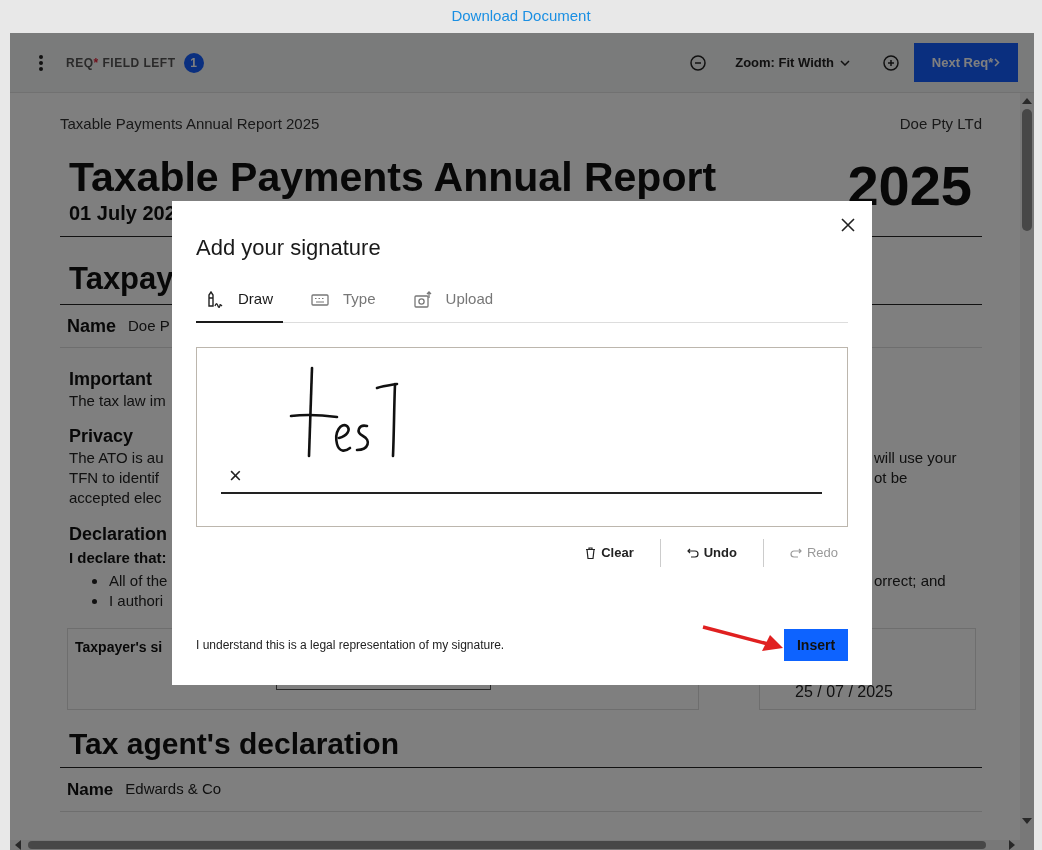 Image resolution: width=1042 pixels, height=850 pixels. What do you see at coordinates (521, 16) in the screenshot?
I see `download-link: Download Document` at bounding box center [521, 16].